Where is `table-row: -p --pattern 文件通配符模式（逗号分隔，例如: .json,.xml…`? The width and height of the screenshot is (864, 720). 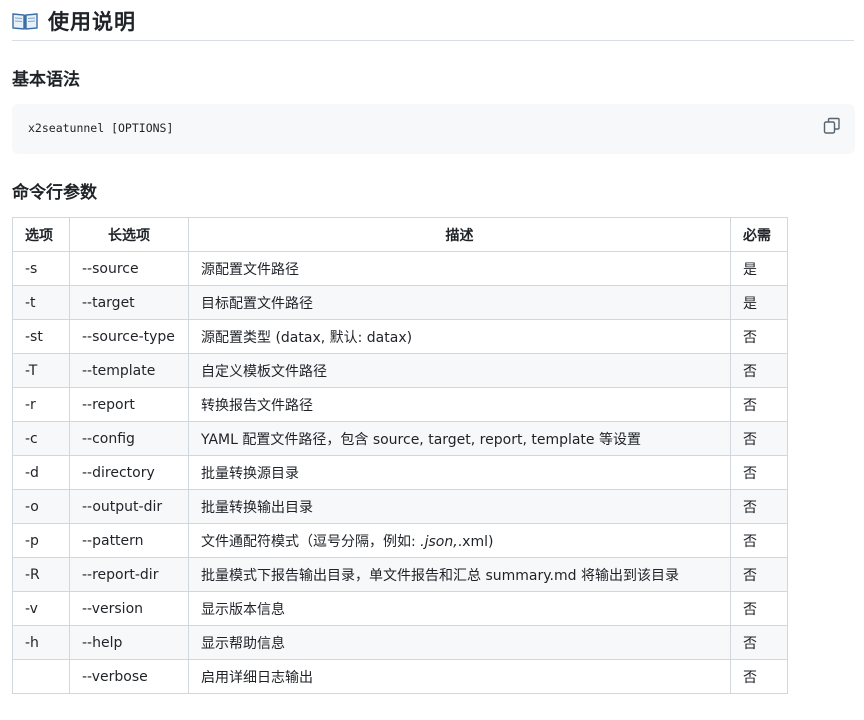
table-row: -p --pattern 文件通配符模式（逗号分隔，例如: .json,.xml… is located at coordinates (400, 540).